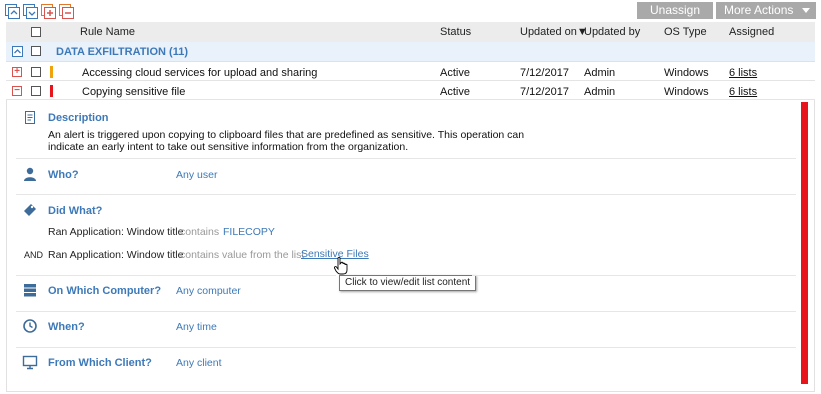 This screenshot has height=394, width=821. Describe the element at coordinates (30, 210) in the screenshot. I see `activity-icon` at that location.